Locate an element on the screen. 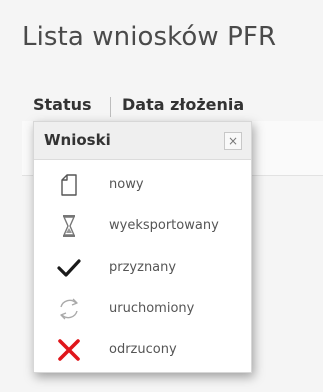  legend-item-odrzucony: odrzucony is located at coordinates (142, 357).